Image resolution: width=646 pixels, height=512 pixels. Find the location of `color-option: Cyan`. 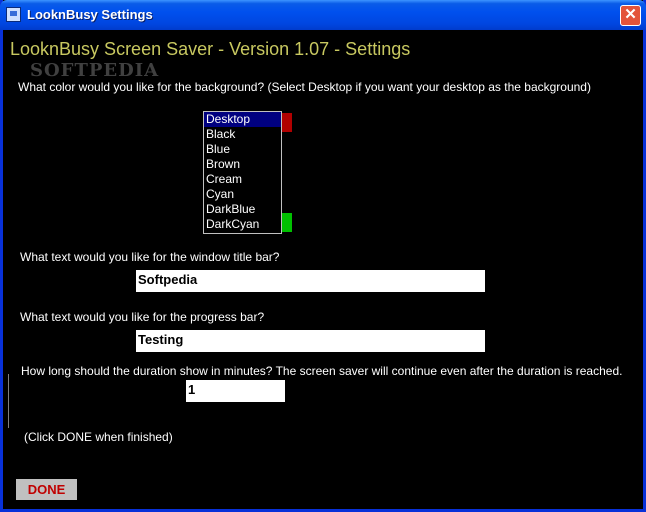

color-option: Cyan is located at coordinates (242, 194).